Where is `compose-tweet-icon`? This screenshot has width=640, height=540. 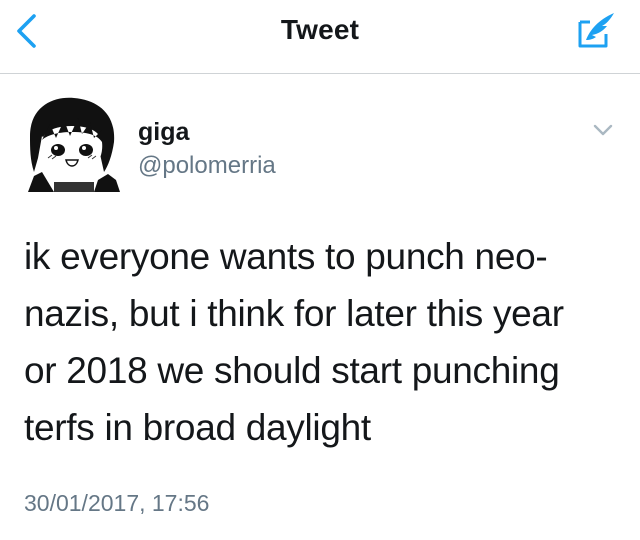
compose-tweet-icon is located at coordinates (597, 30).